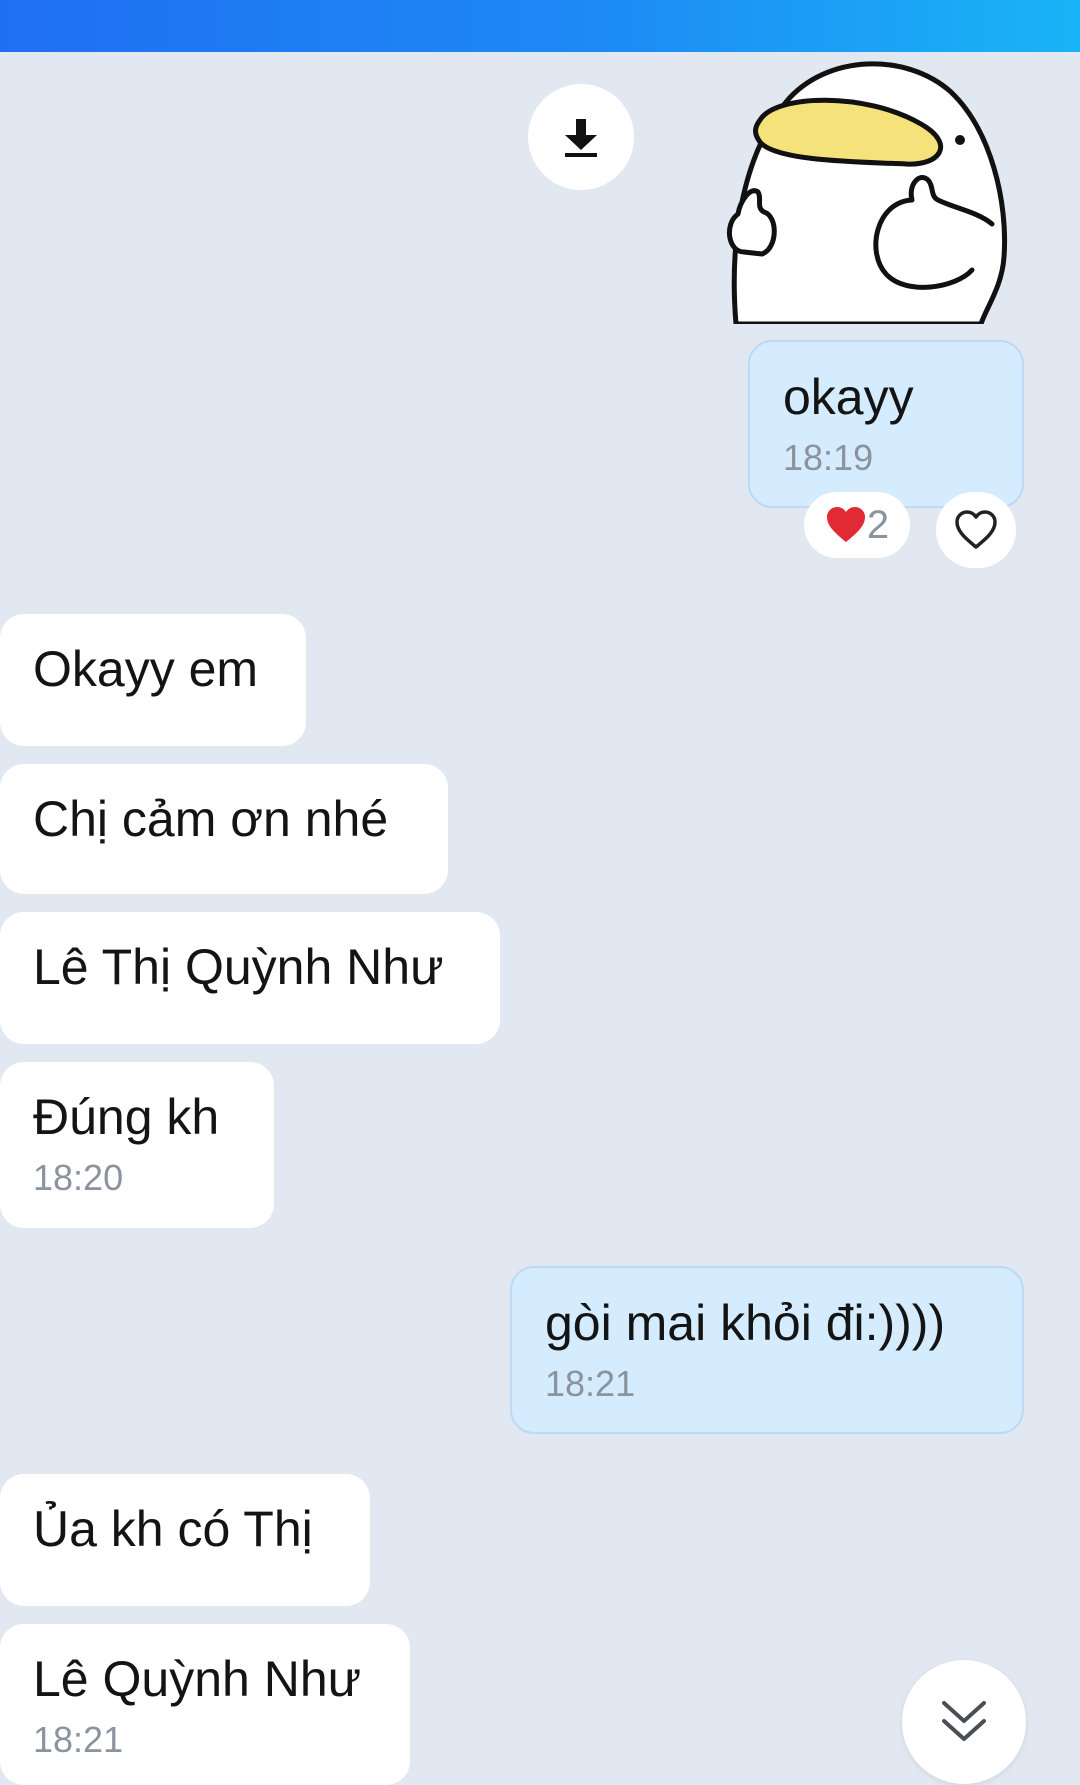 This screenshot has width=1080, height=1785. Describe the element at coordinates (173, 1529) in the screenshot. I see `message-text: Ủa kh có Thị` at that location.